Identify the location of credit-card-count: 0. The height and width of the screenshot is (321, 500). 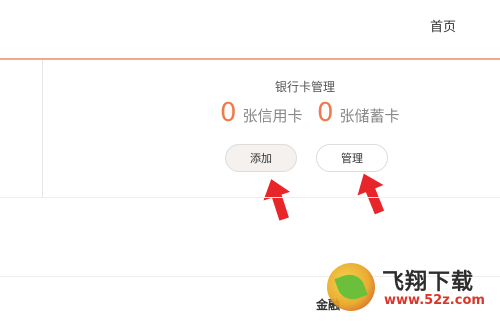
(228, 113).